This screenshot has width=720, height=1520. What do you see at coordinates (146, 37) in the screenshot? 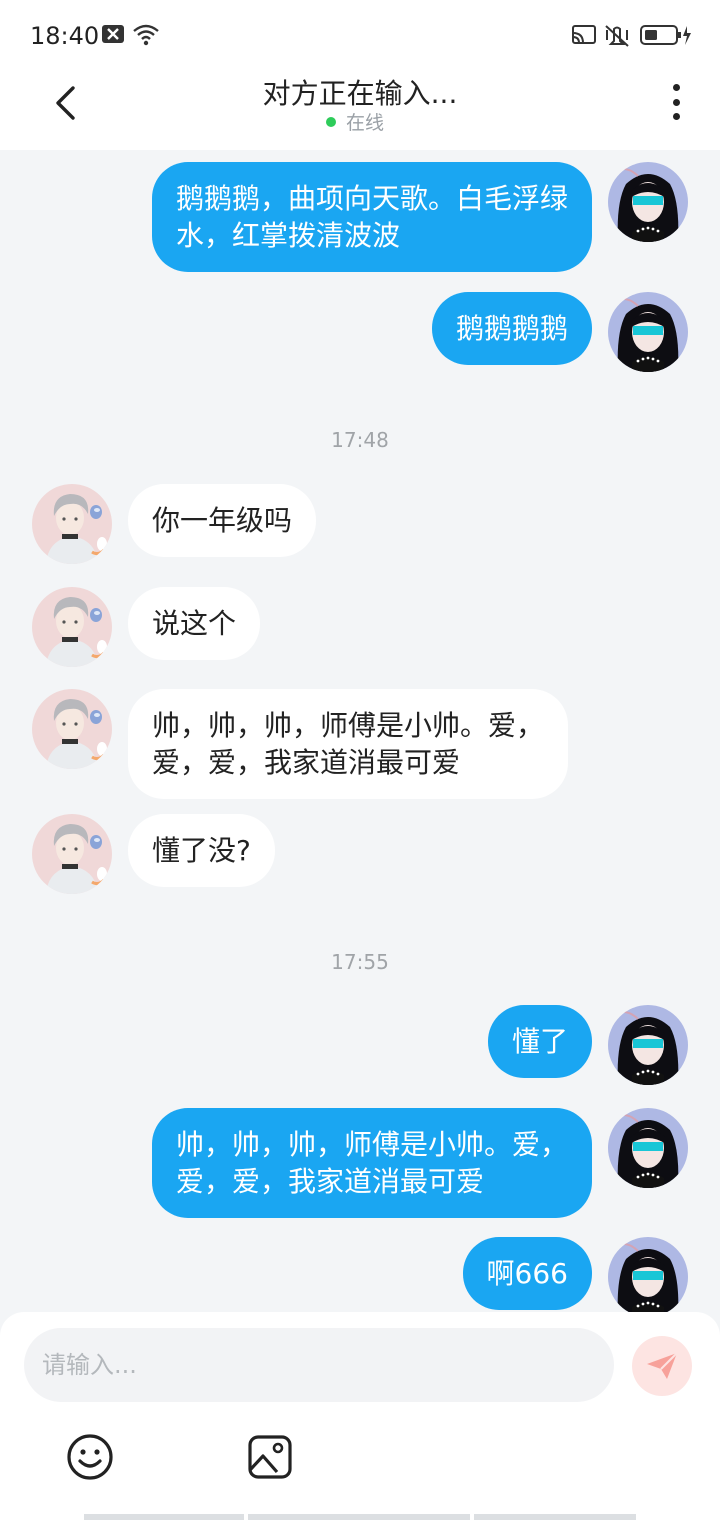
I see `wifi-icon` at bounding box center [146, 37].